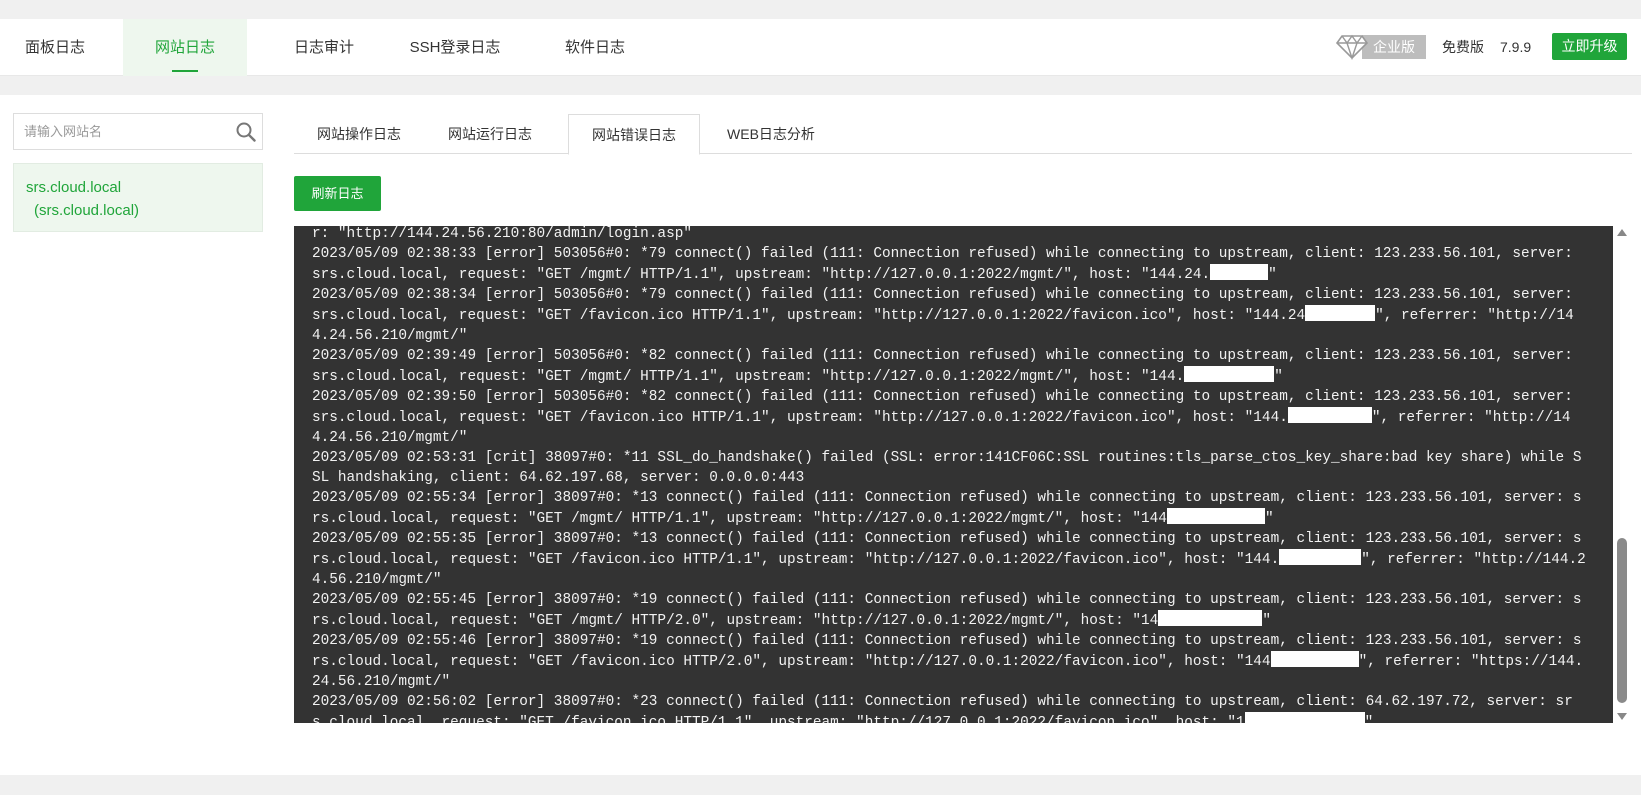 Image resolution: width=1641 pixels, height=795 pixels. What do you see at coordinates (1622, 232) in the screenshot?
I see `triangle-up-icon` at bounding box center [1622, 232].